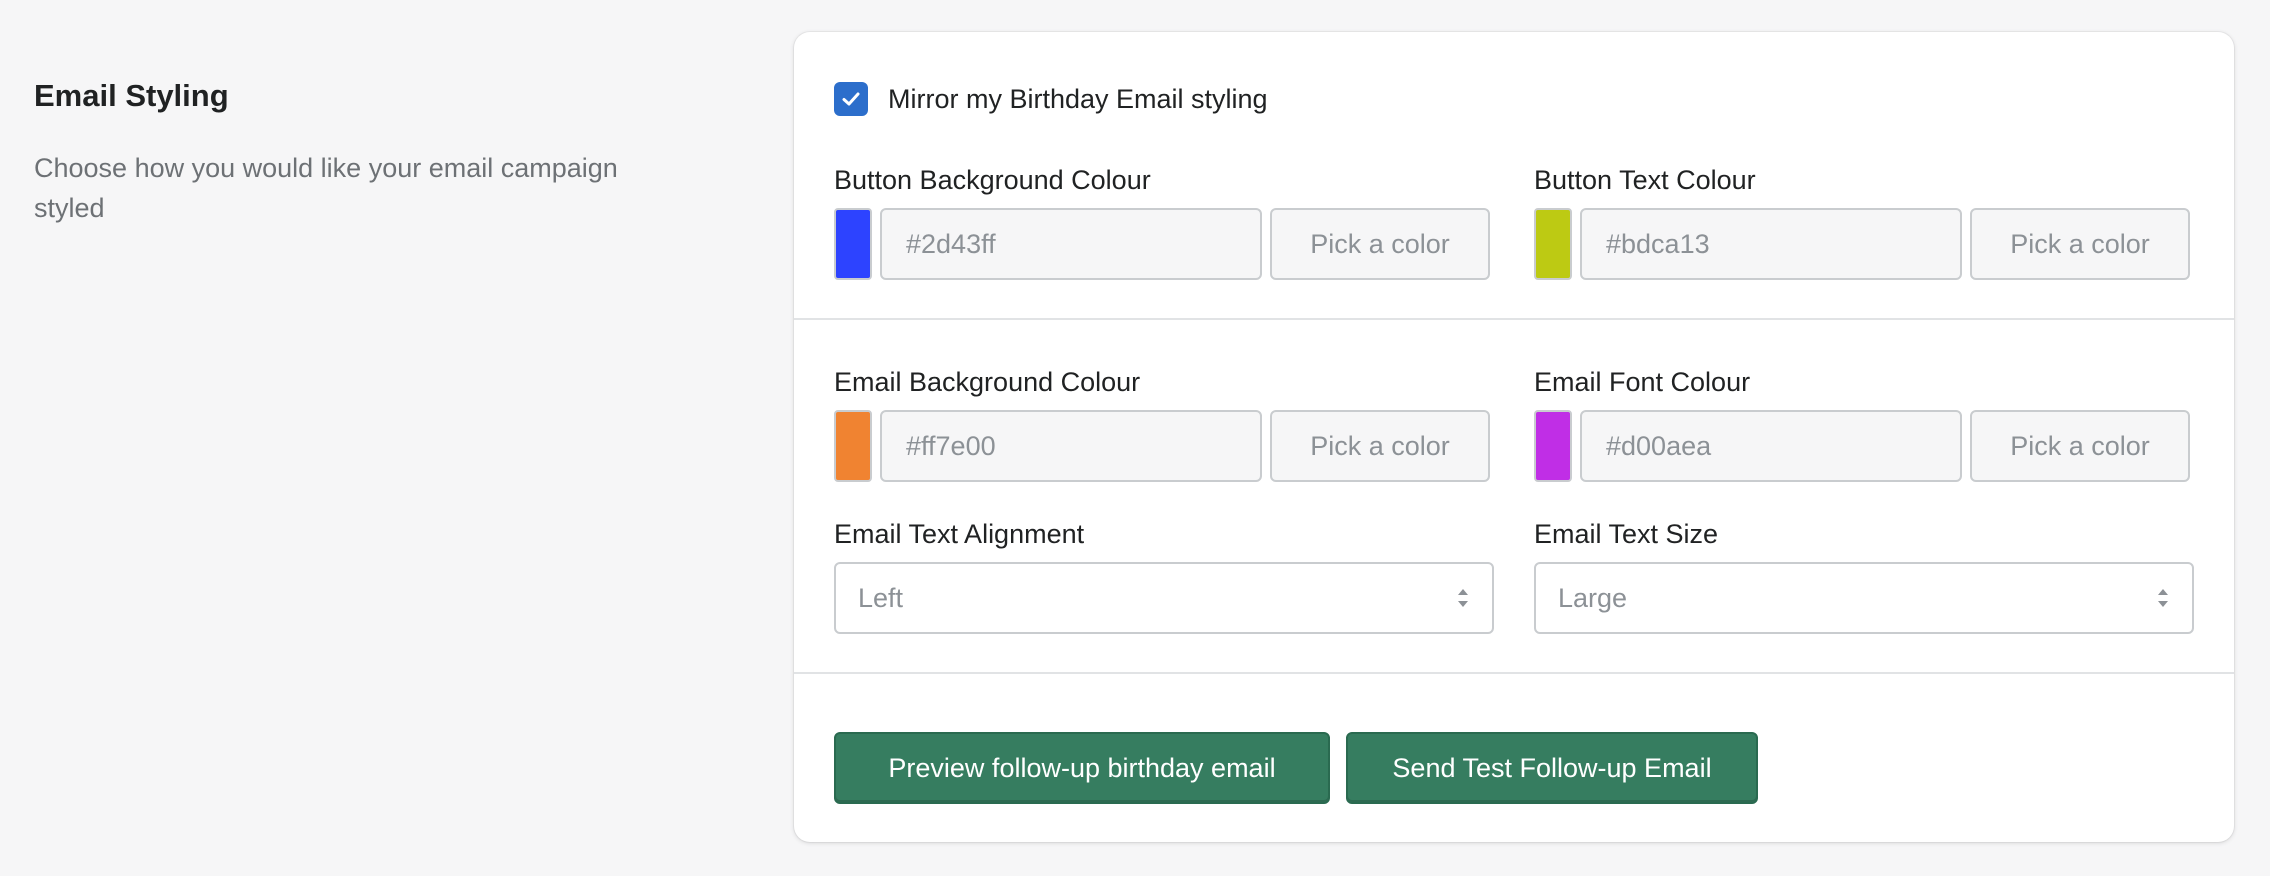  What do you see at coordinates (1626, 534) in the screenshot?
I see `text-size-label: Email Text Size` at bounding box center [1626, 534].